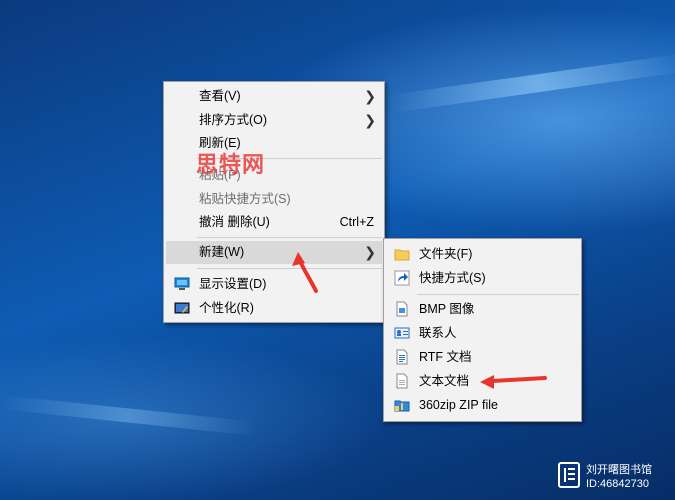 The width and height of the screenshot is (675, 500). I want to click on library-logo-icon, so click(569, 475).